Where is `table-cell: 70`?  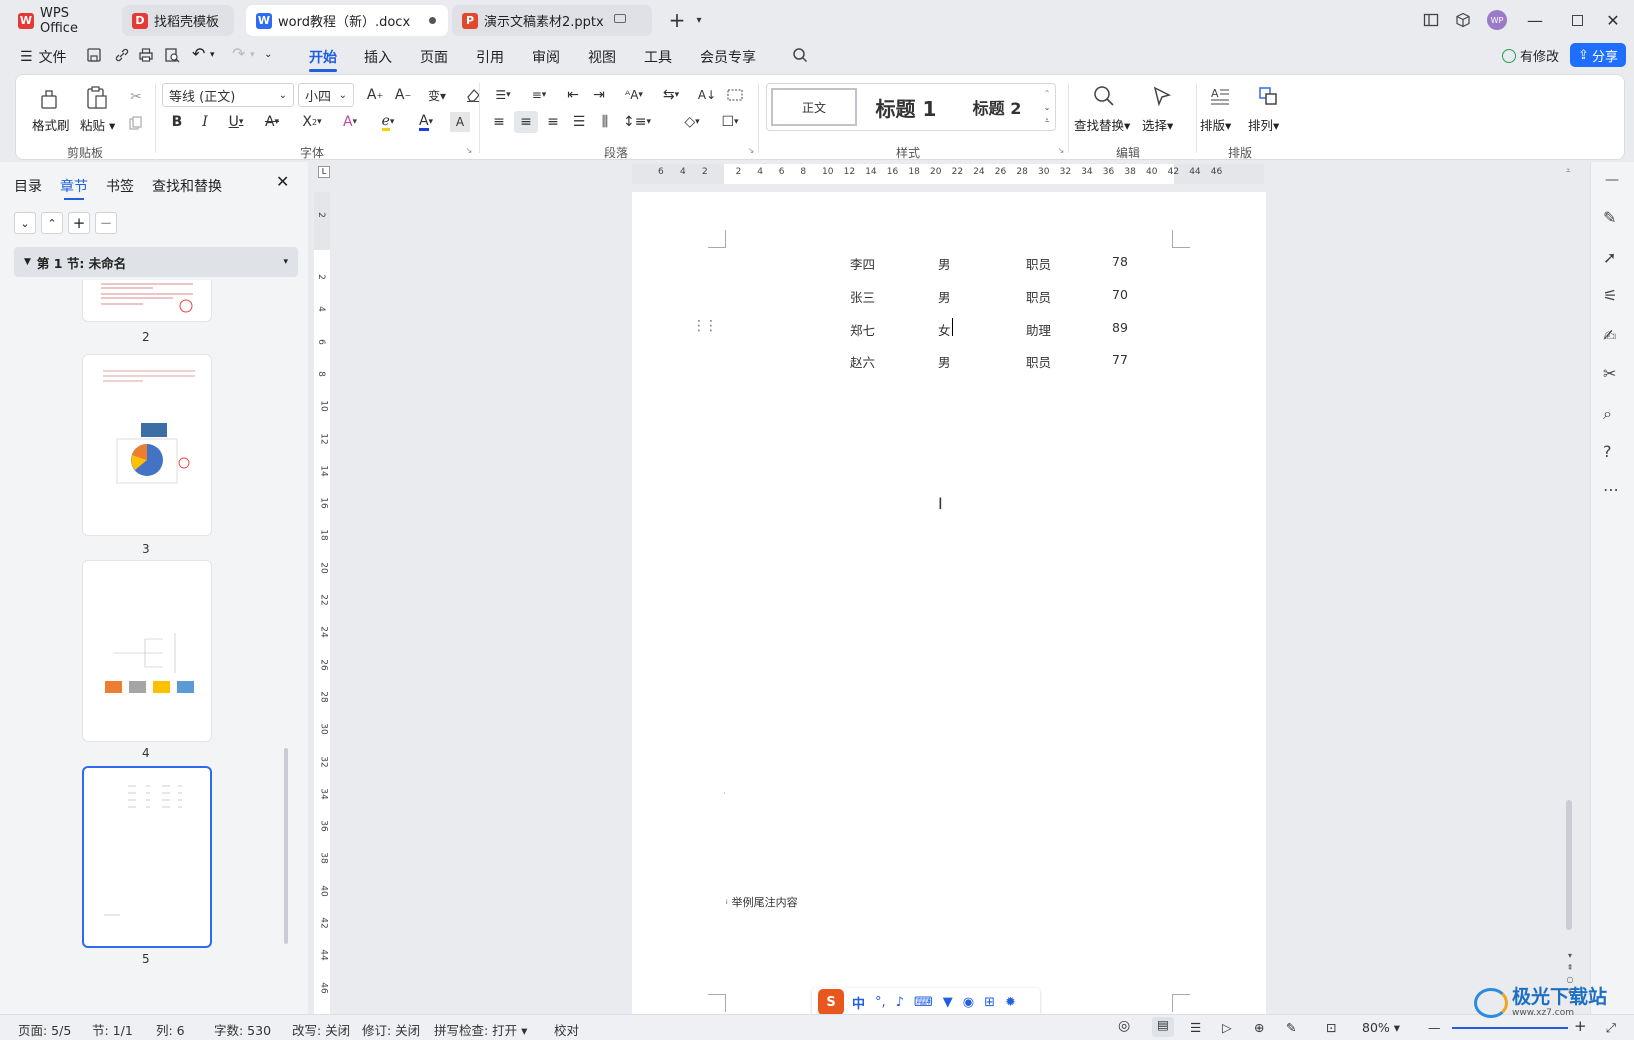 table-cell: 70 is located at coordinates (1120, 294).